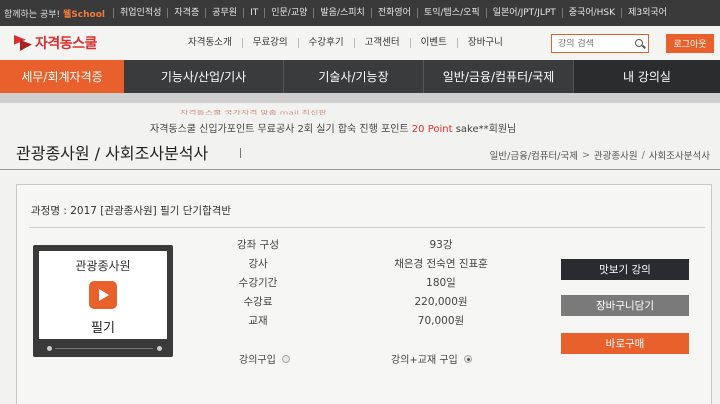  I want to click on top-link-other-lang: 제3외국어, so click(647, 13).